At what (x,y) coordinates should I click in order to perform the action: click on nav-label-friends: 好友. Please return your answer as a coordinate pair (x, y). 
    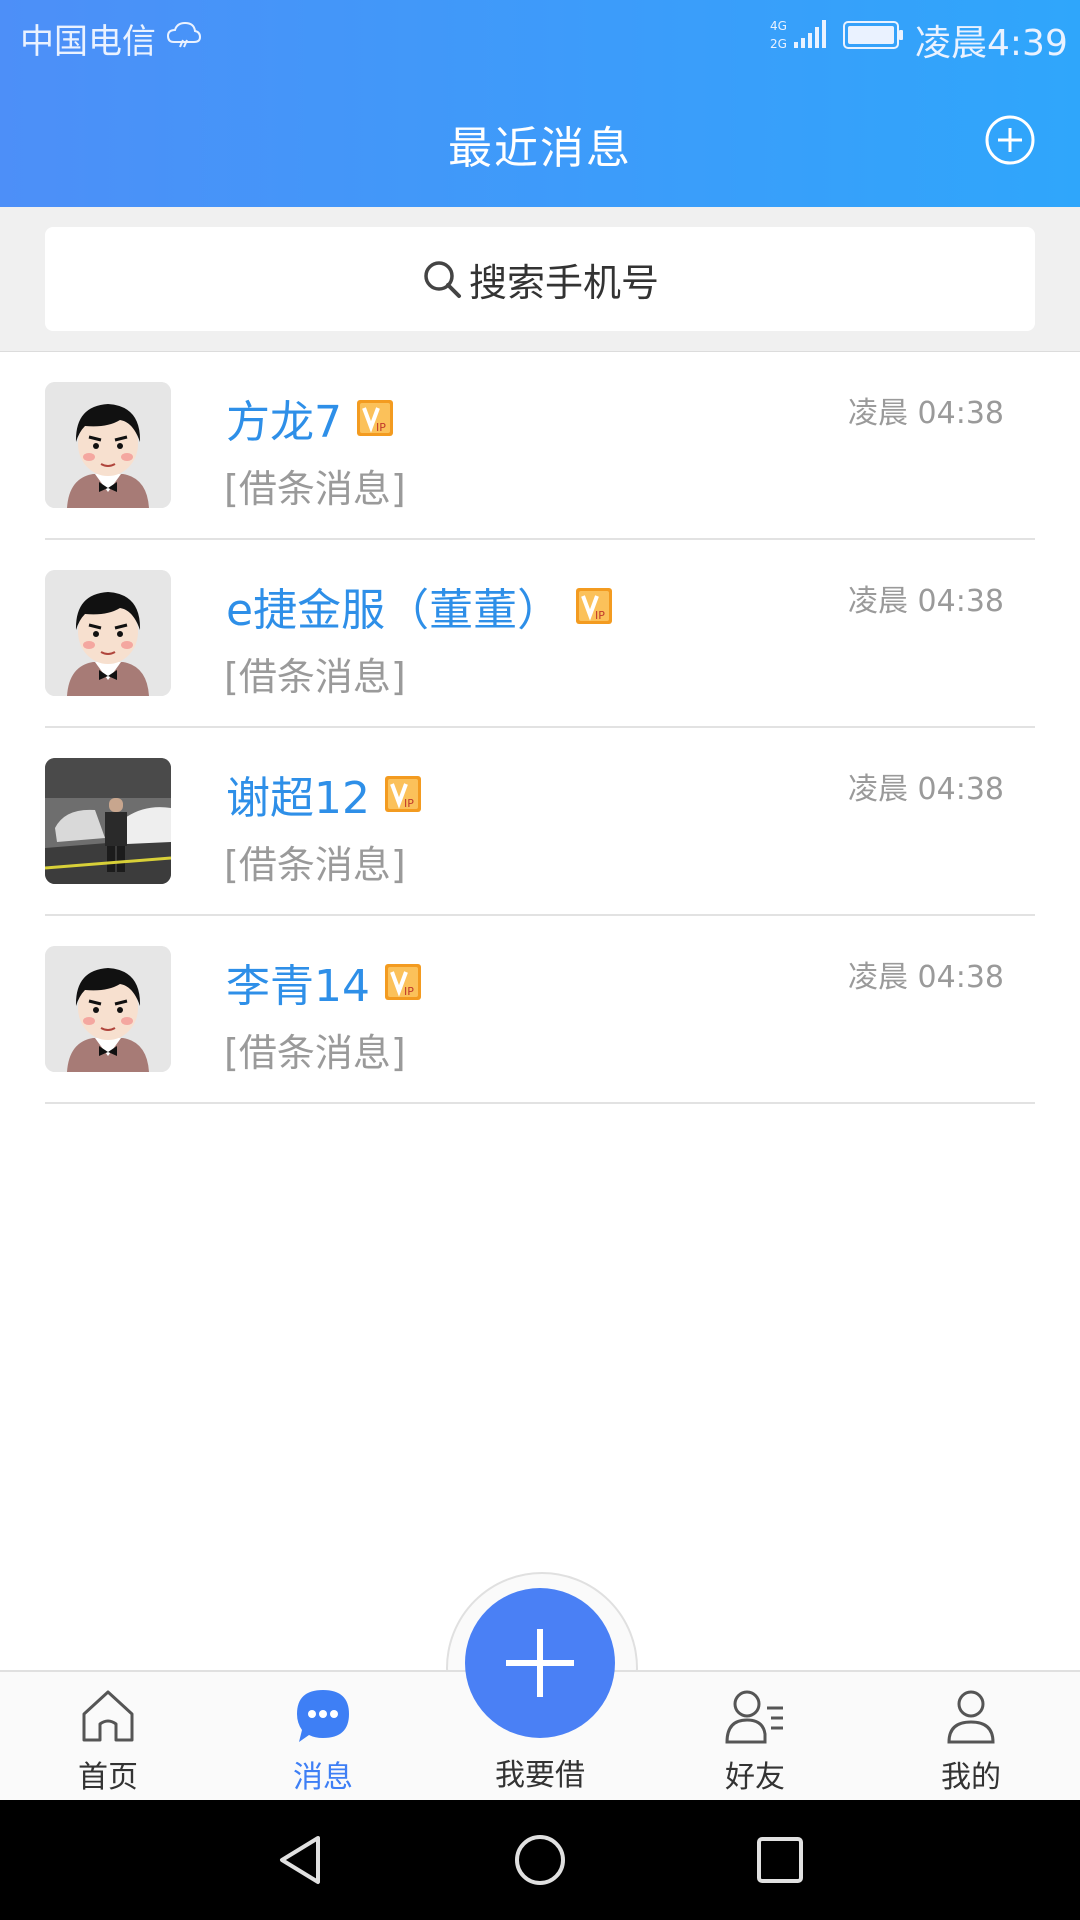
    Looking at the image, I should click on (755, 1777).